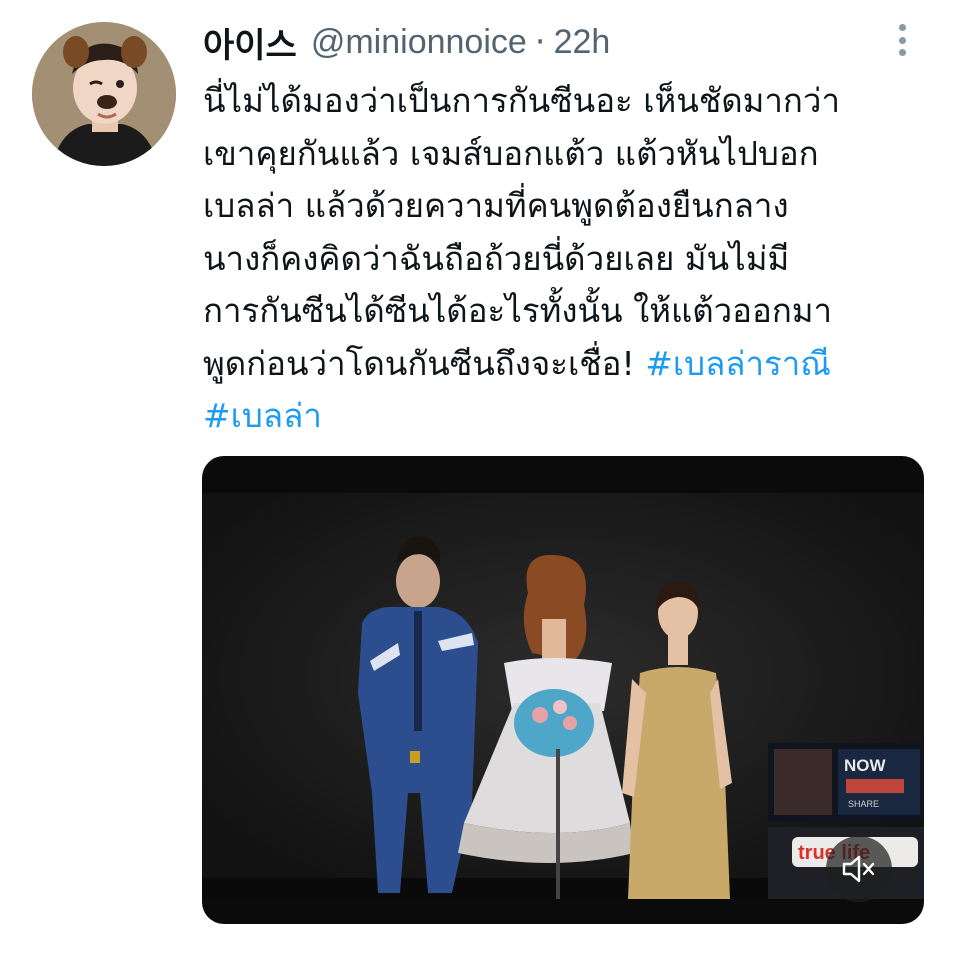 The image size is (957, 960). I want to click on author-name: 아이스, so click(250, 42).